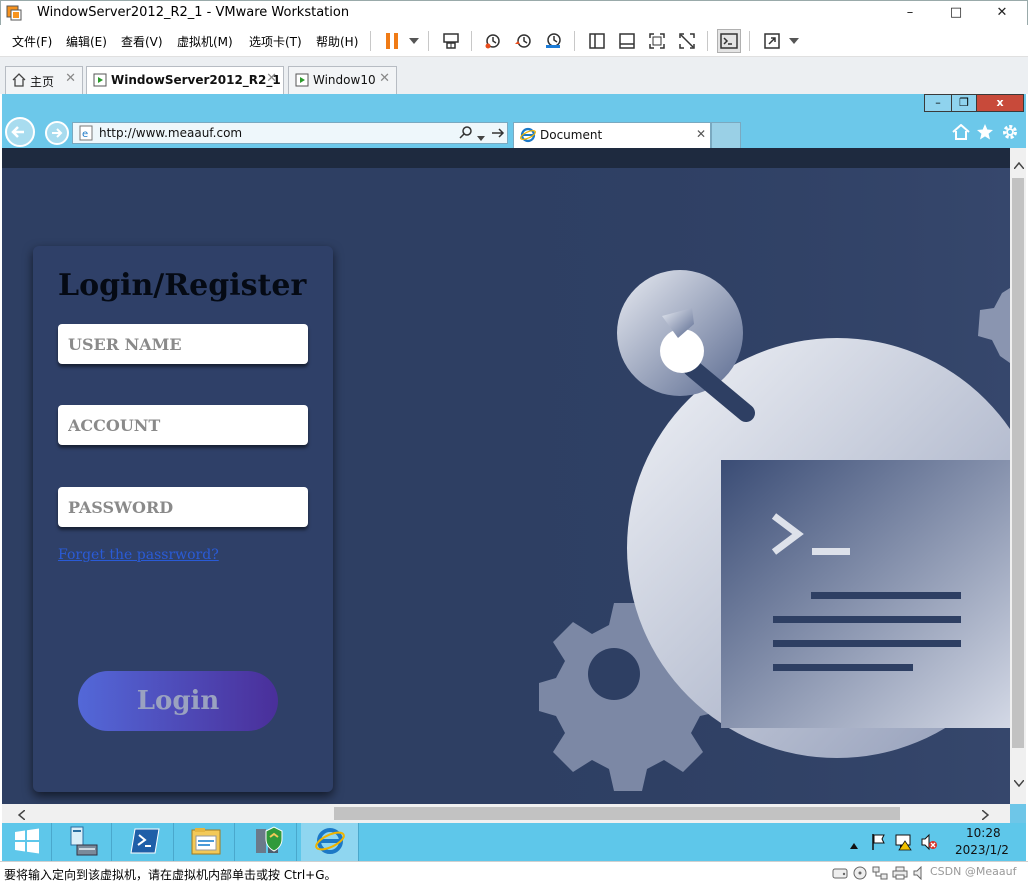 The width and height of the screenshot is (1028, 883). I want to click on menu-file: 文件(F), so click(32, 41).